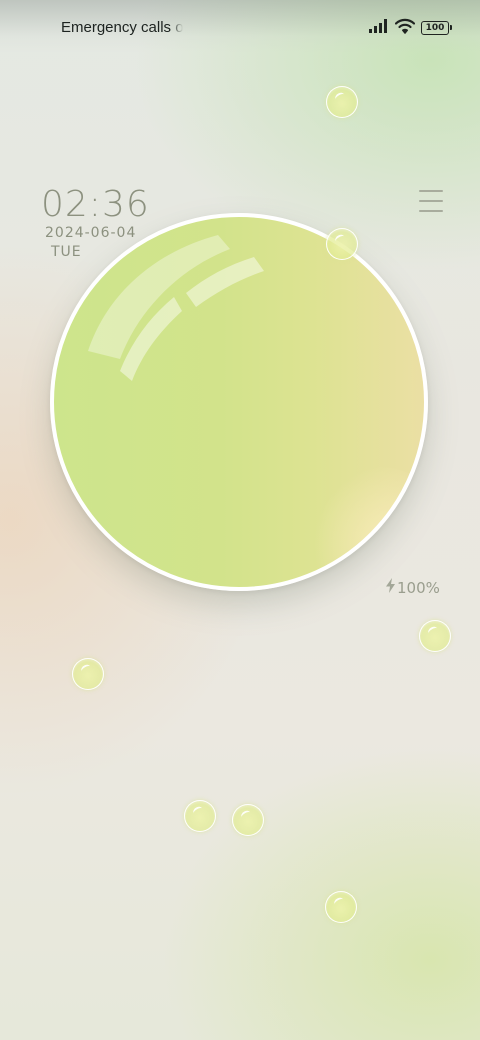 This screenshot has height=1040, width=480. What do you see at coordinates (122, 27) in the screenshot?
I see `carrier-status-text: Emergency calls o` at bounding box center [122, 27].